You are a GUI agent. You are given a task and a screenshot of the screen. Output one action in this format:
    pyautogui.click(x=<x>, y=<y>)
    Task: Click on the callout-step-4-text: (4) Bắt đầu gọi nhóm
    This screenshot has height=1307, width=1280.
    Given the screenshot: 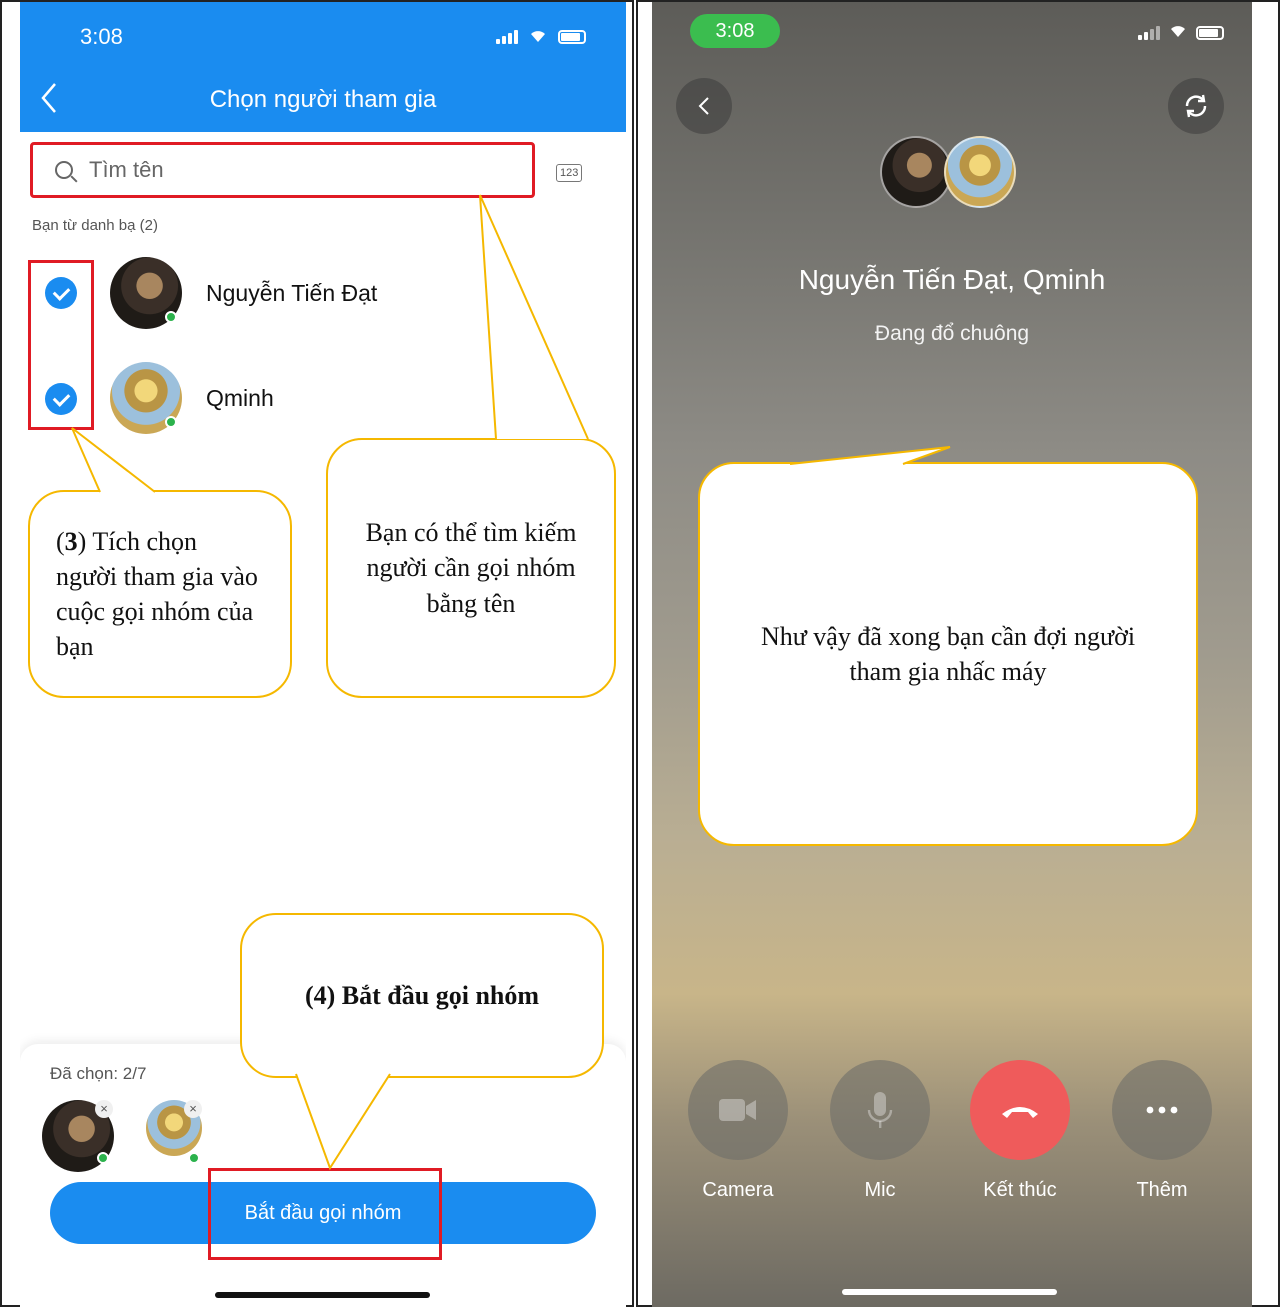 What is the action you would take?
    pyautogui.click(x=422, y=995)
    